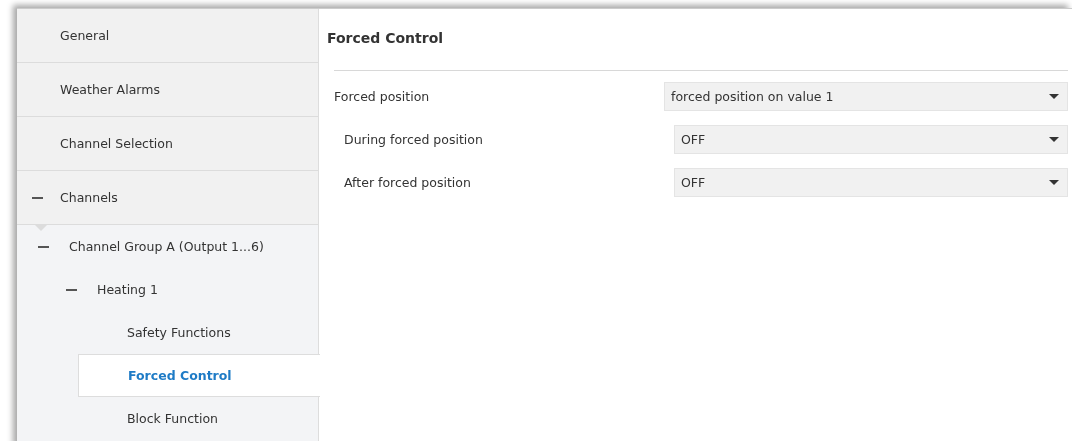  I want to click on sidebar-item: Channel Group A (Output 1...6), so click(167, 246).